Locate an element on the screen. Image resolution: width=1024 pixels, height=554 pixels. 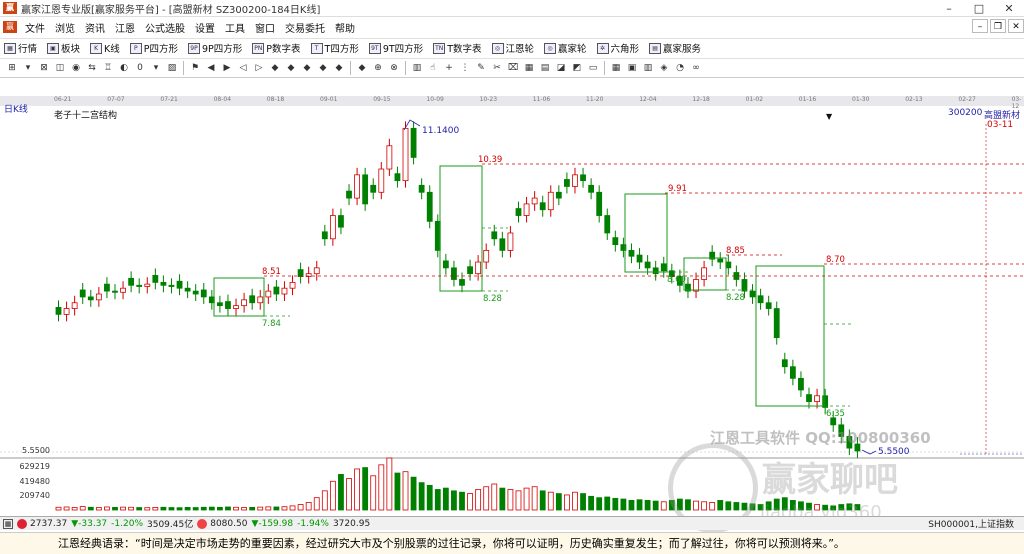
toolbar-tool-icon: ⊗ is located at coordinates (394, 68).